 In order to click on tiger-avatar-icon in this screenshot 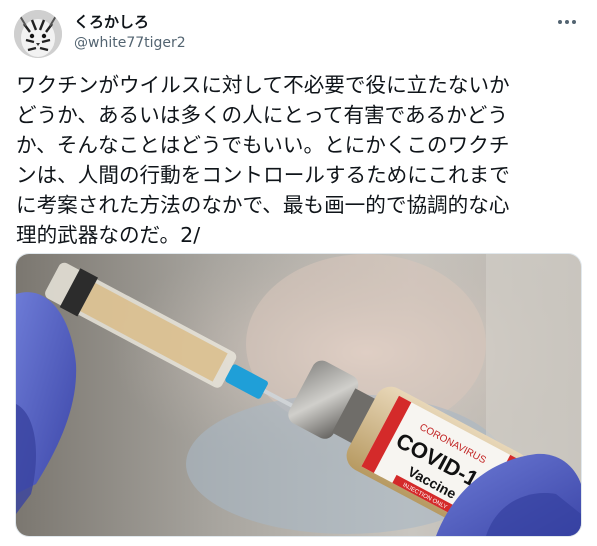, I will do `click(38, 34)`.